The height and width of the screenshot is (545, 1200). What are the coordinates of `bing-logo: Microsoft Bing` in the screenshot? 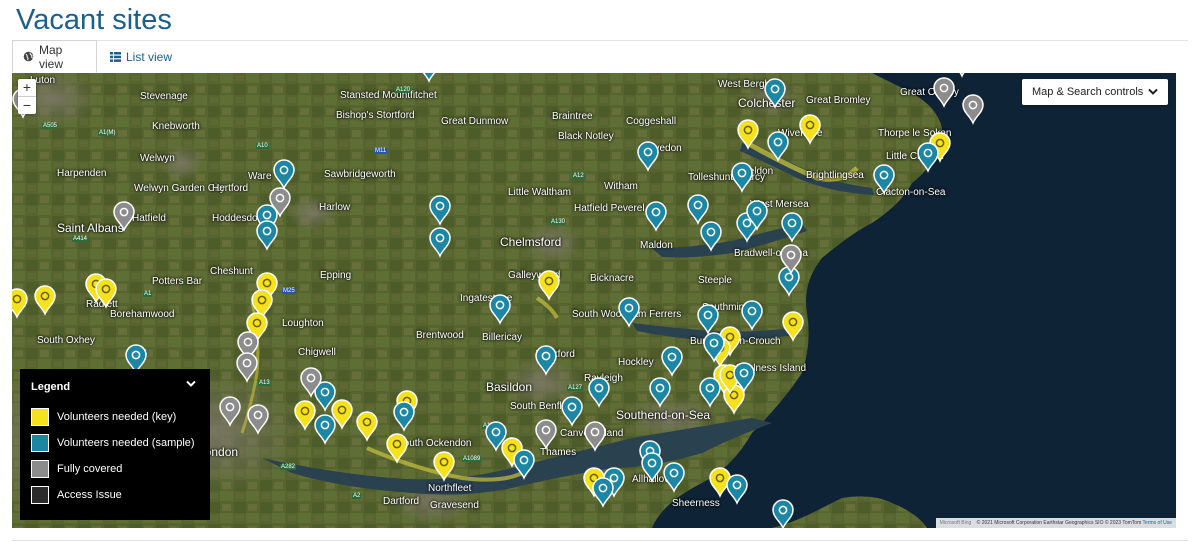 It's located at (955, 523).